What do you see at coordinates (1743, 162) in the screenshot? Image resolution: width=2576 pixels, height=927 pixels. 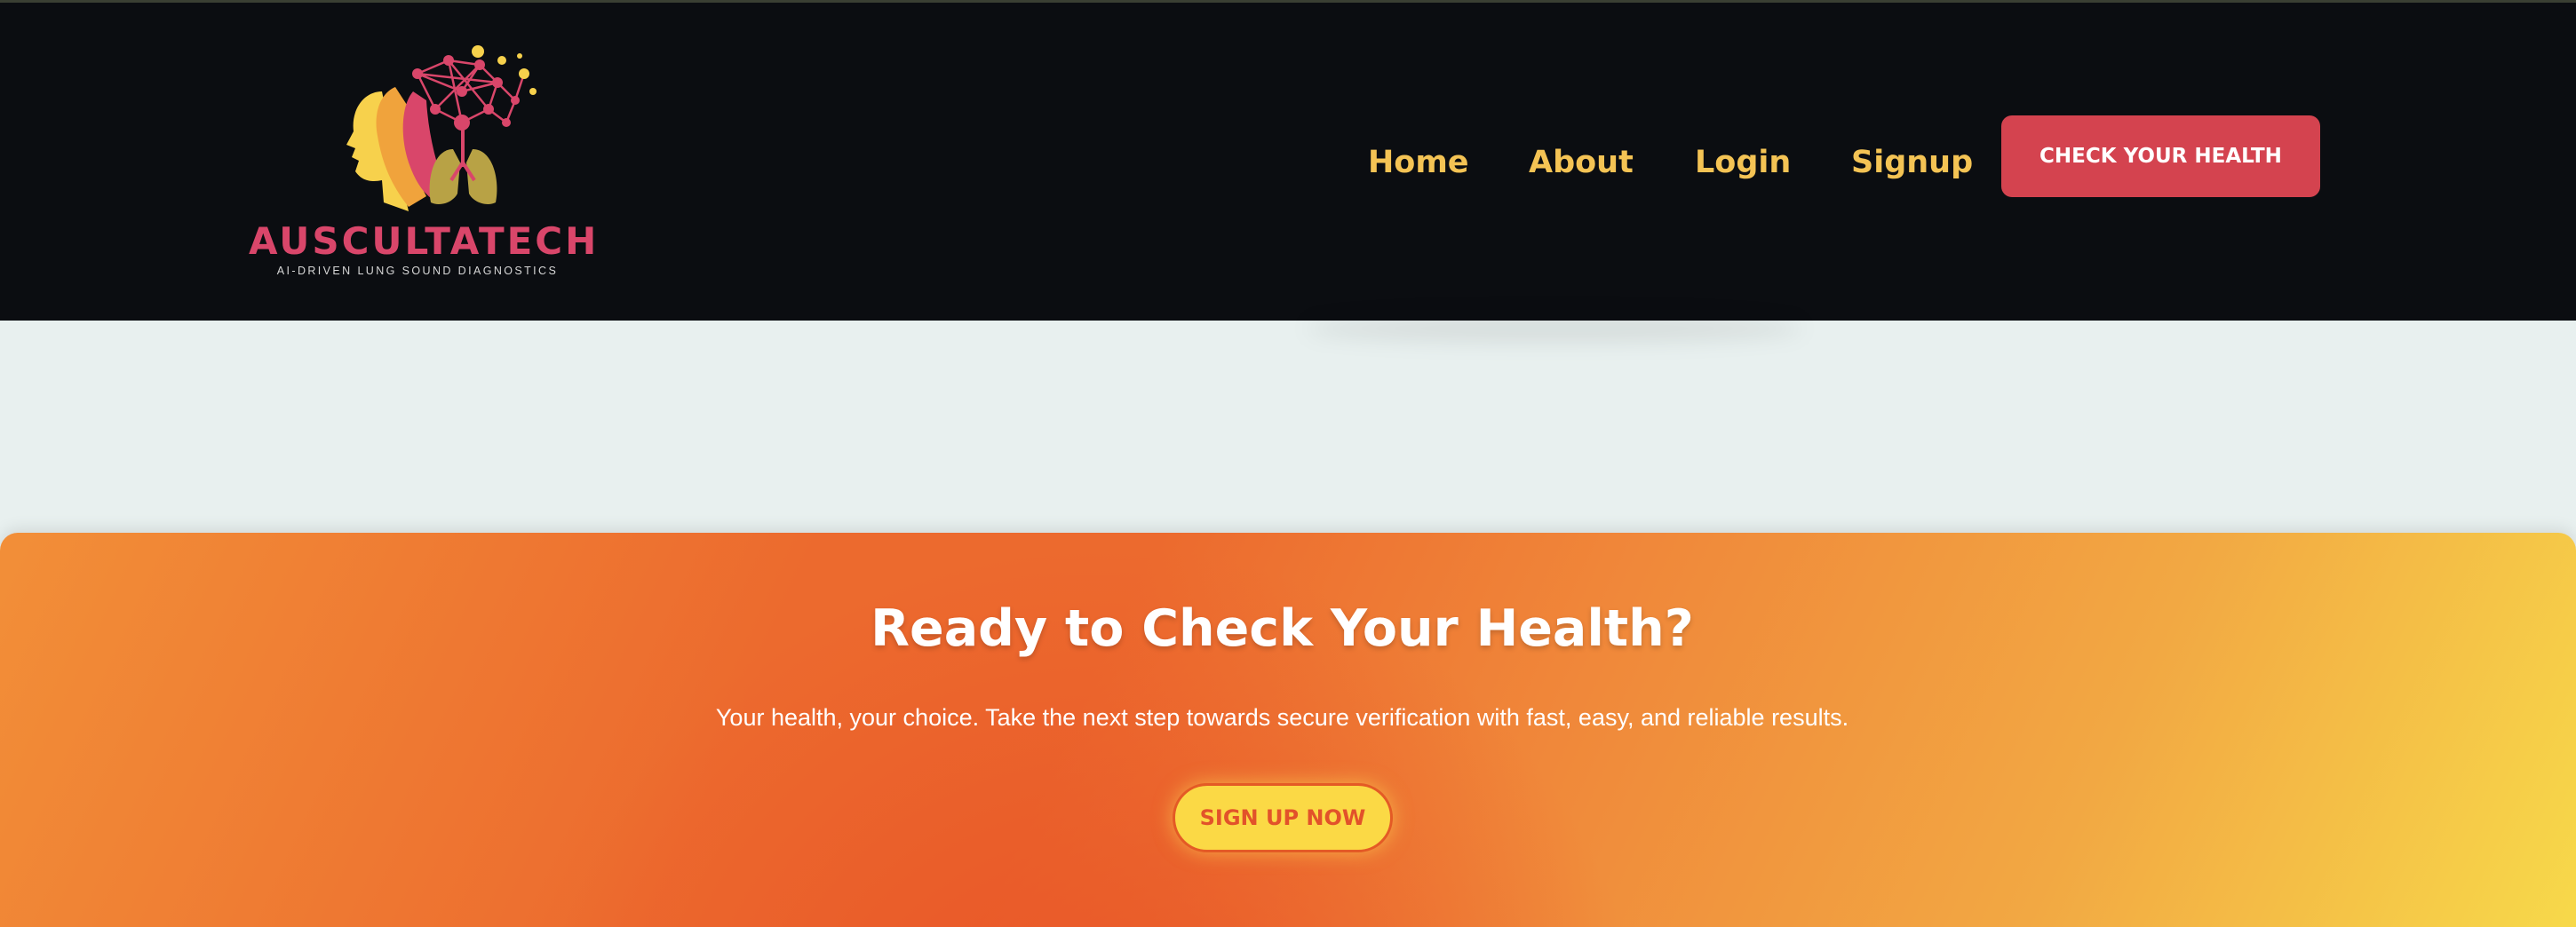 I see `nav-login-link: Login` at bounding box center [1743, 162].